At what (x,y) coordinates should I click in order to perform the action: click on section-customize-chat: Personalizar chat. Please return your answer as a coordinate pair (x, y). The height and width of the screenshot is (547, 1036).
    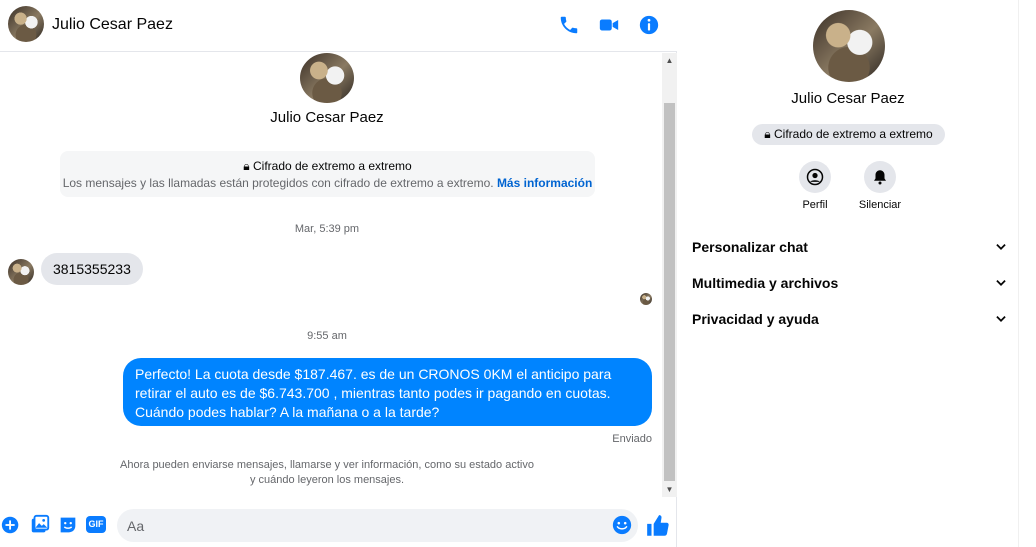
    Looking at the image, I should click on (850, 247).